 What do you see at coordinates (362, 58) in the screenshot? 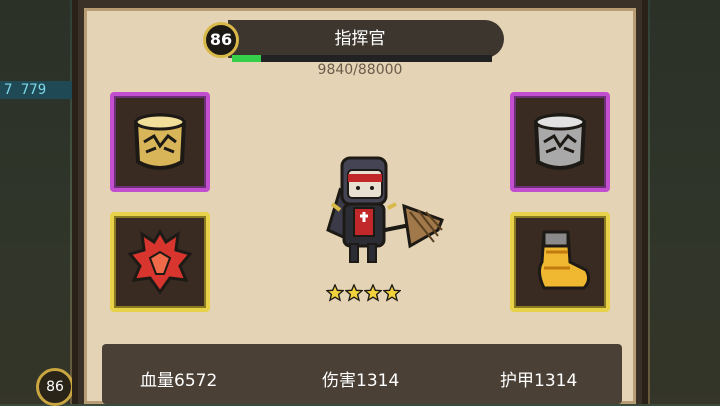
I see `exp-bar` at bounding box center [362, 58].